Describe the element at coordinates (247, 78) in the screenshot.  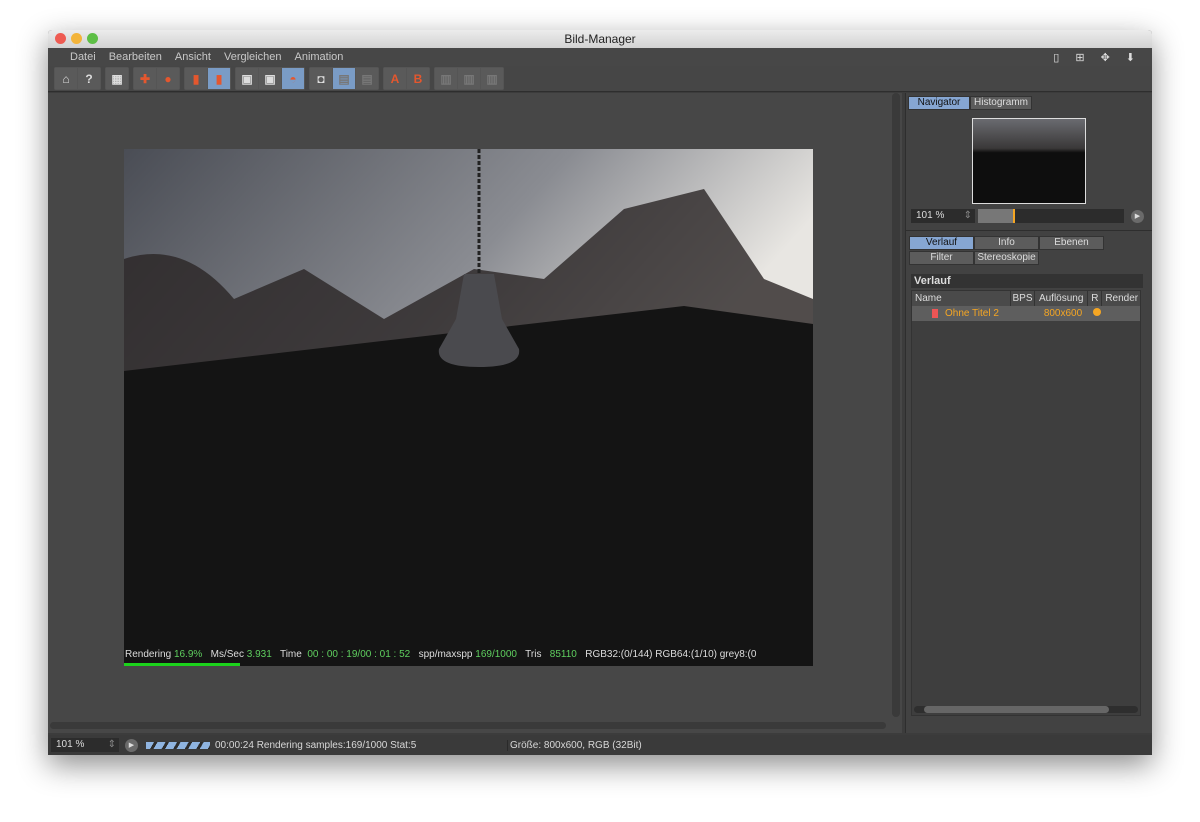
I see `view-single-icon: ▣` at that location.